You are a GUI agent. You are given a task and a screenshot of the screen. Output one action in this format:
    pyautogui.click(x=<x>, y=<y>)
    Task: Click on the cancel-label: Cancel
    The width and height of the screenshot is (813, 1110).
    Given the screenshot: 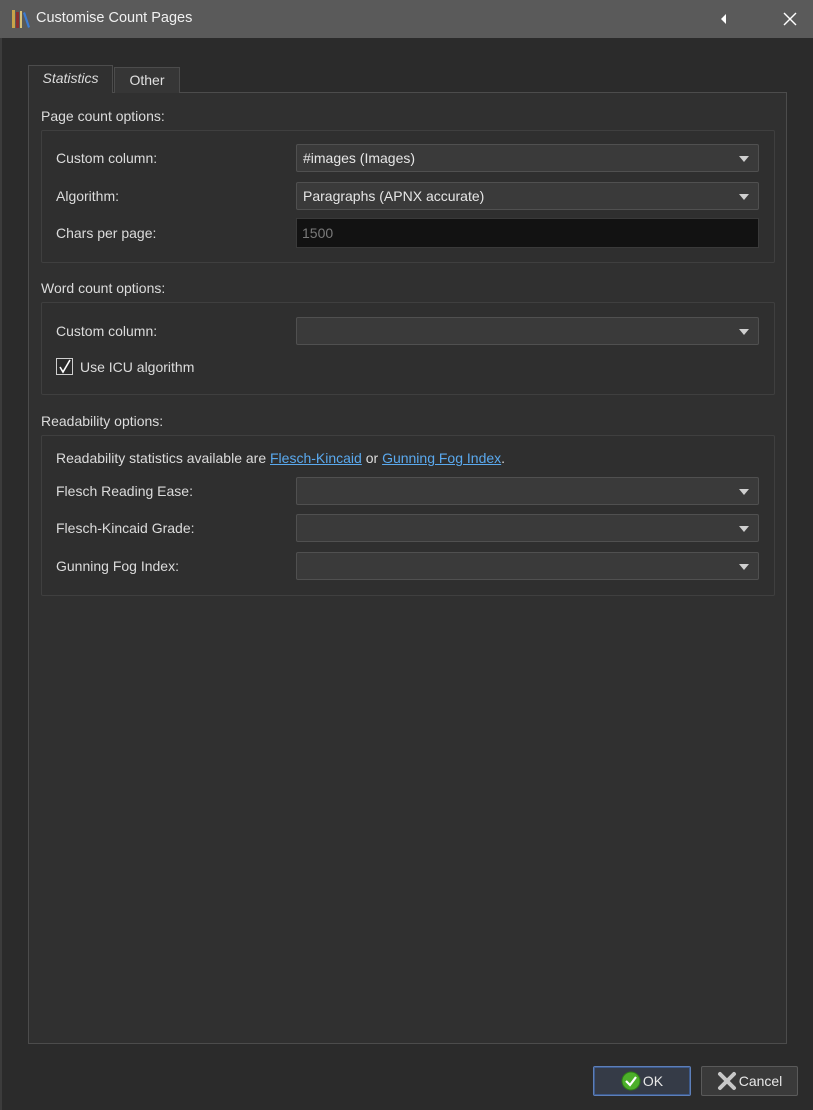 What is the action you would take?
    pyautogui.click(x=760, y=1081)
    